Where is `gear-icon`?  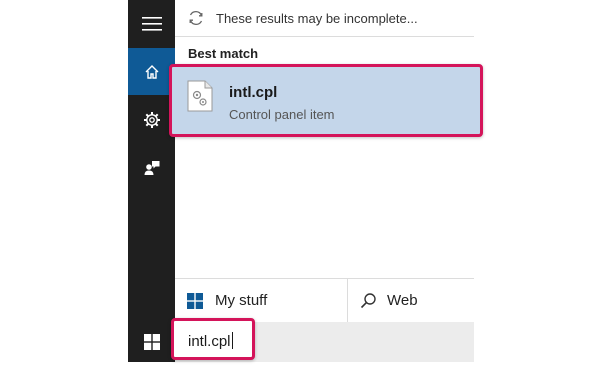
gear-icon is located at coordinates (152, 120).